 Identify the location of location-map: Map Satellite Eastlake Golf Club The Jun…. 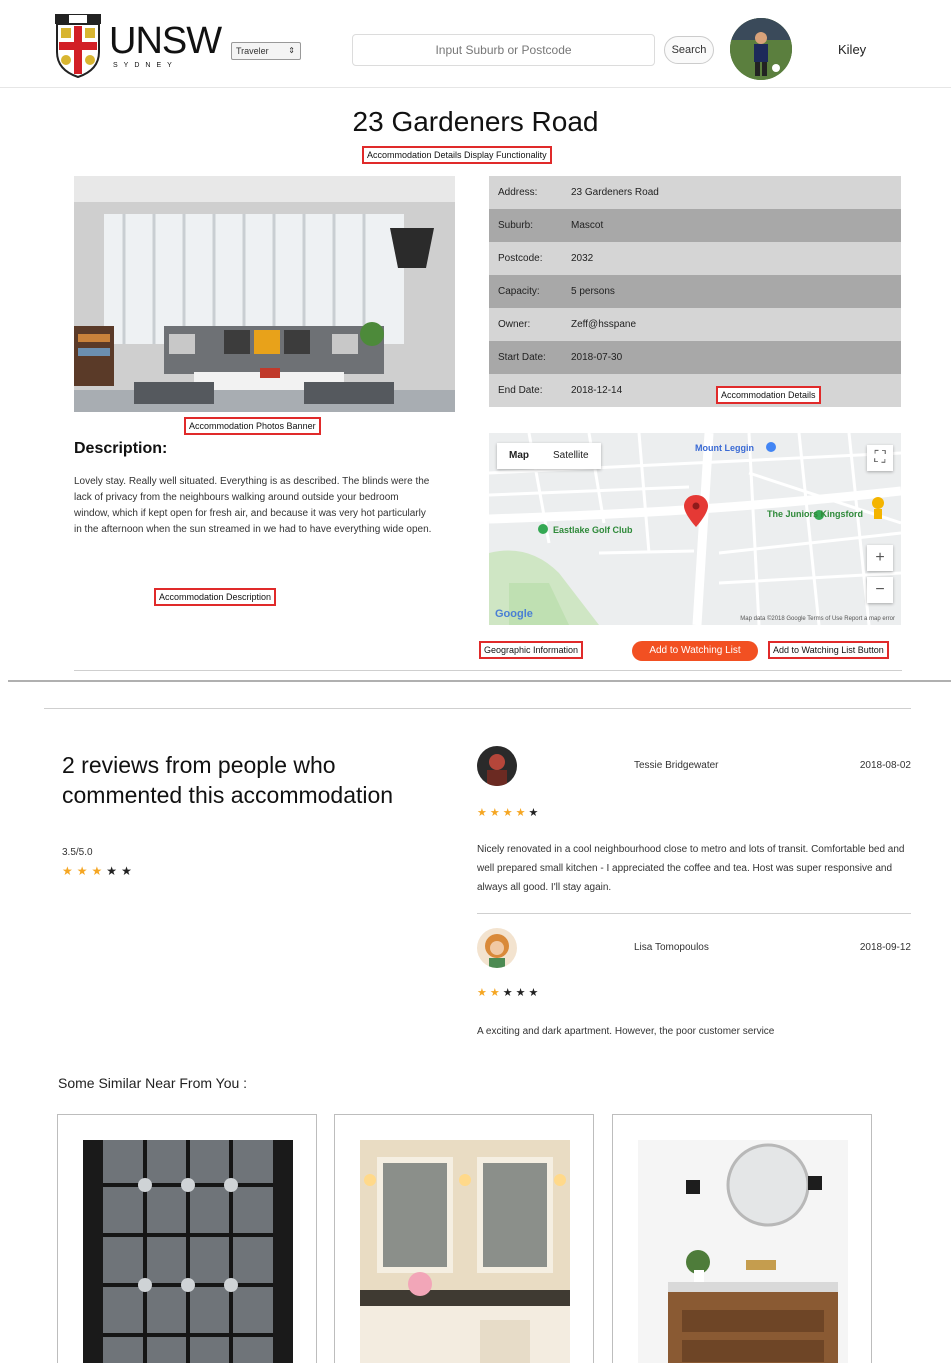
(695, 529).